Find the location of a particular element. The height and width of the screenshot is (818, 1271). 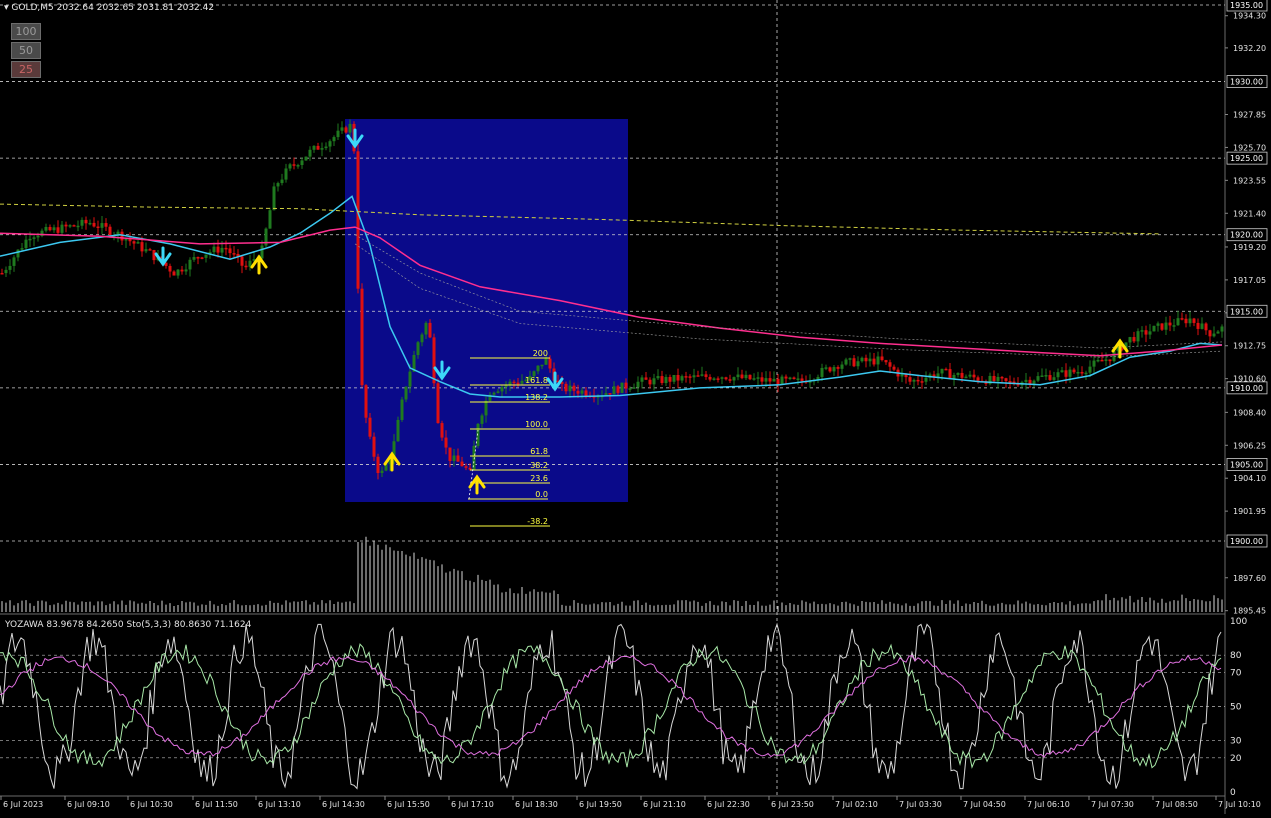

round-level-price-label: 1910.00 is located at coordinates (1246, 388).